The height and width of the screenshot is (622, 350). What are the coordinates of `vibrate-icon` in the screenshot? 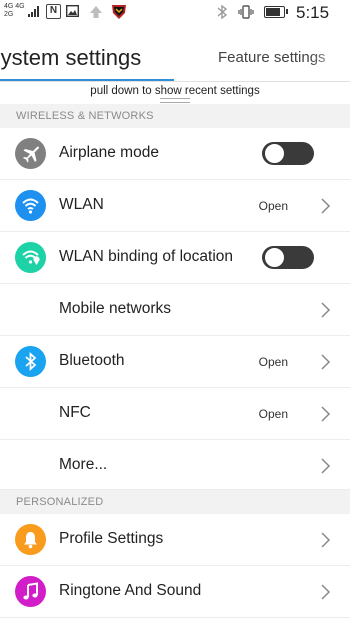 It's located at (246, 12).